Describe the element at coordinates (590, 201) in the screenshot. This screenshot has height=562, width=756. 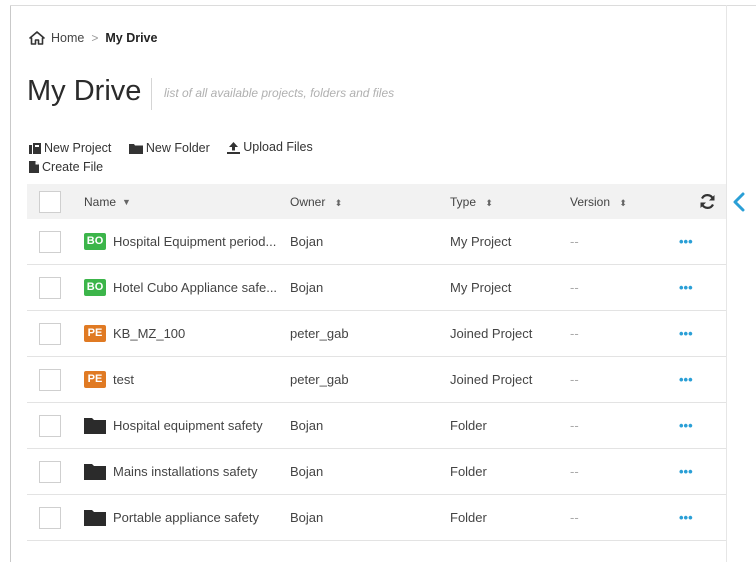
I see `column-version-label: Version` at that location.